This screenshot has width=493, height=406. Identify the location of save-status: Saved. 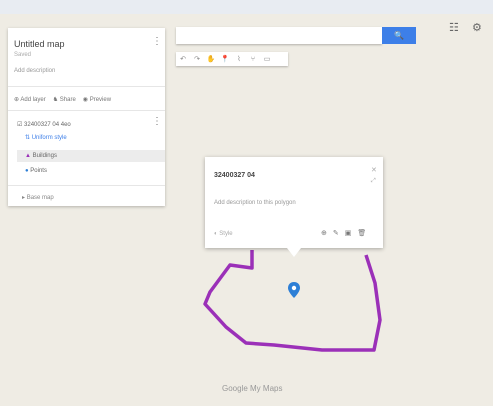
(23, 55).